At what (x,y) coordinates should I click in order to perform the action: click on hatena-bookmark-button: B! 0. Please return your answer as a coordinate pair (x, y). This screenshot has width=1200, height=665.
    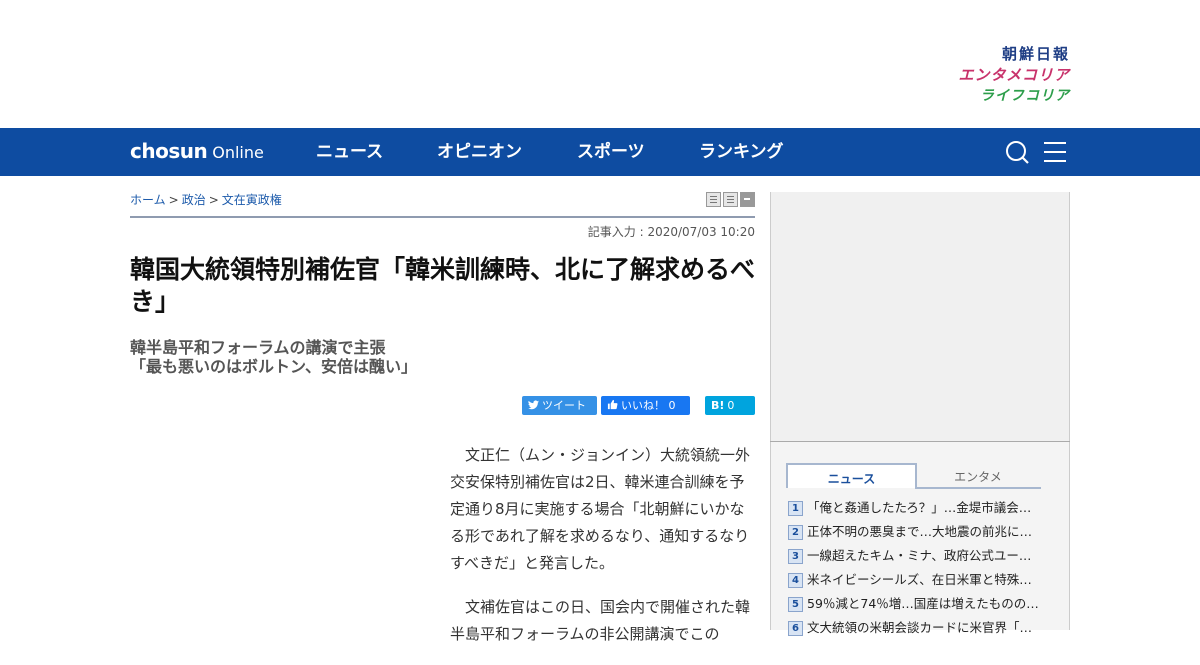
    Looking at the image, I should click on (730, 405).